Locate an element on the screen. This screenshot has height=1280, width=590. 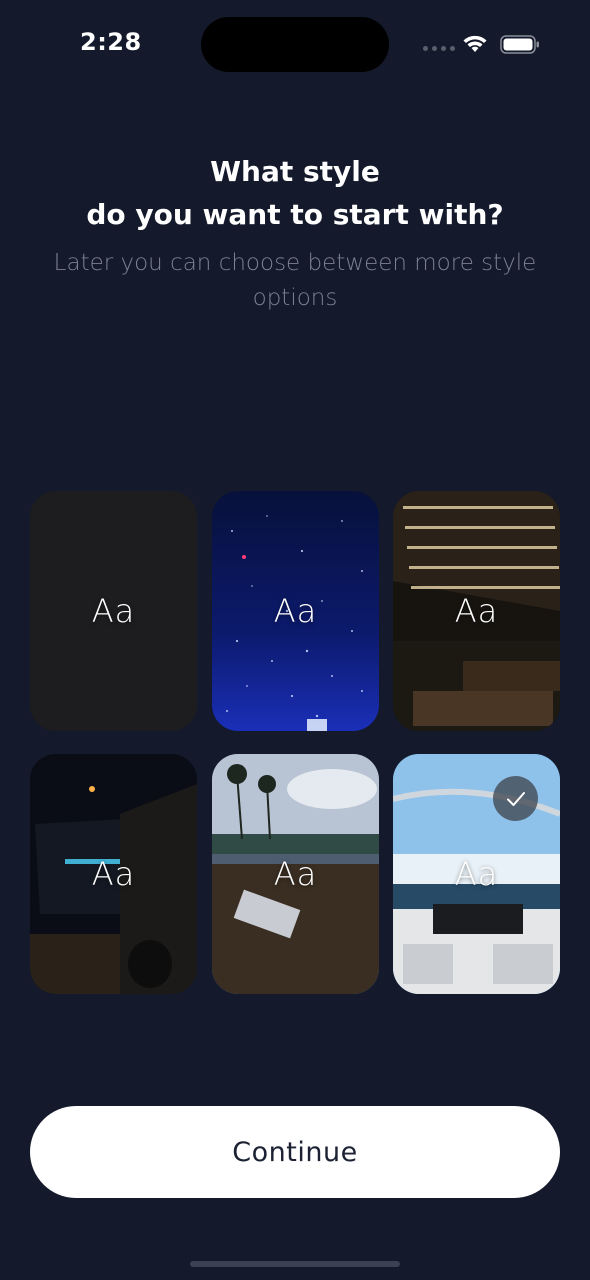
home-indicator is located at coordinates (295, 1264).